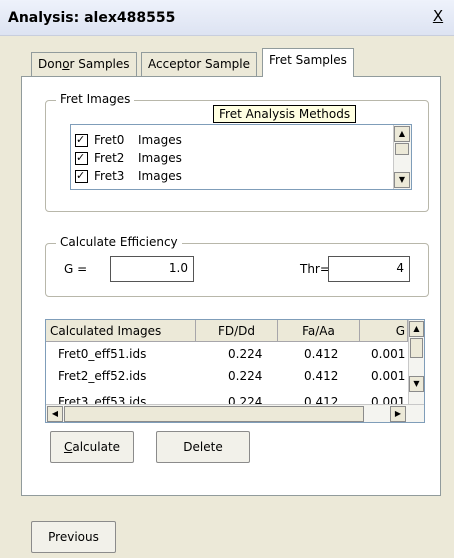 The image size is (454, 558). What do you see at coordinates (92, 18) in the screenshot?
I see `window-title: Analysis: alex488555` at bounding box center [92, 18].